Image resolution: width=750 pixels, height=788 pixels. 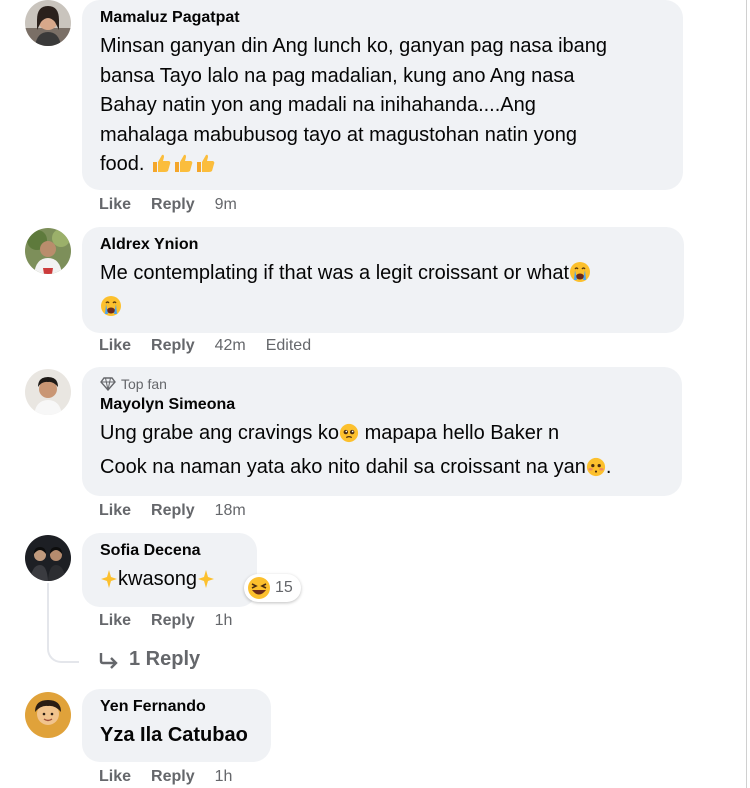 What do you see at coordinates (382, 167) in the screenshot?
I see `comment-line: food.` at bounding box center [382, 167].